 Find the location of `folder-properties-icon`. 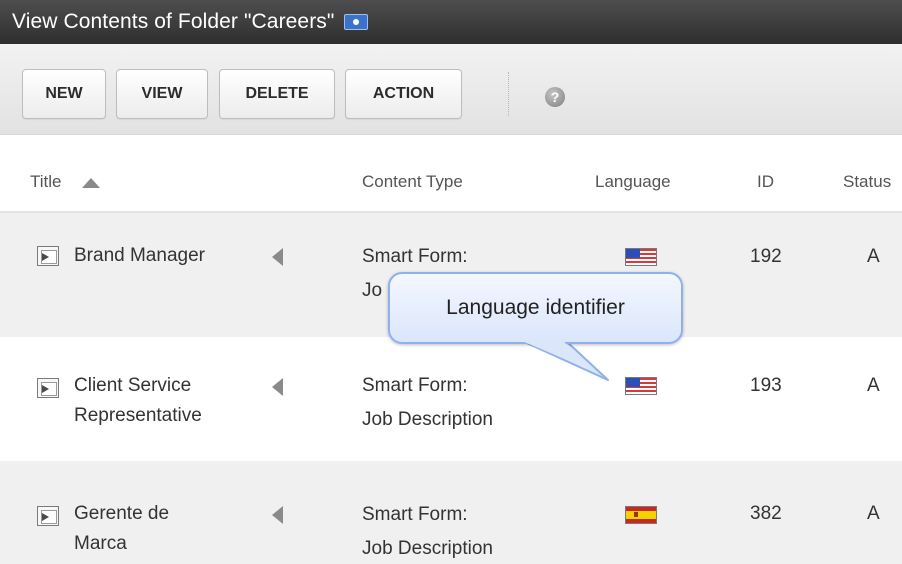

folder-properties-icon is located at coordinates (356, 22).